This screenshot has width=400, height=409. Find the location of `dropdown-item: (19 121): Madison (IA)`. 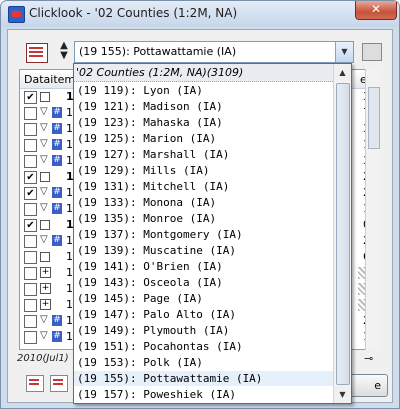

dropdown-item: (19 121): Madison (IA) is located at coordinates (203, 106).